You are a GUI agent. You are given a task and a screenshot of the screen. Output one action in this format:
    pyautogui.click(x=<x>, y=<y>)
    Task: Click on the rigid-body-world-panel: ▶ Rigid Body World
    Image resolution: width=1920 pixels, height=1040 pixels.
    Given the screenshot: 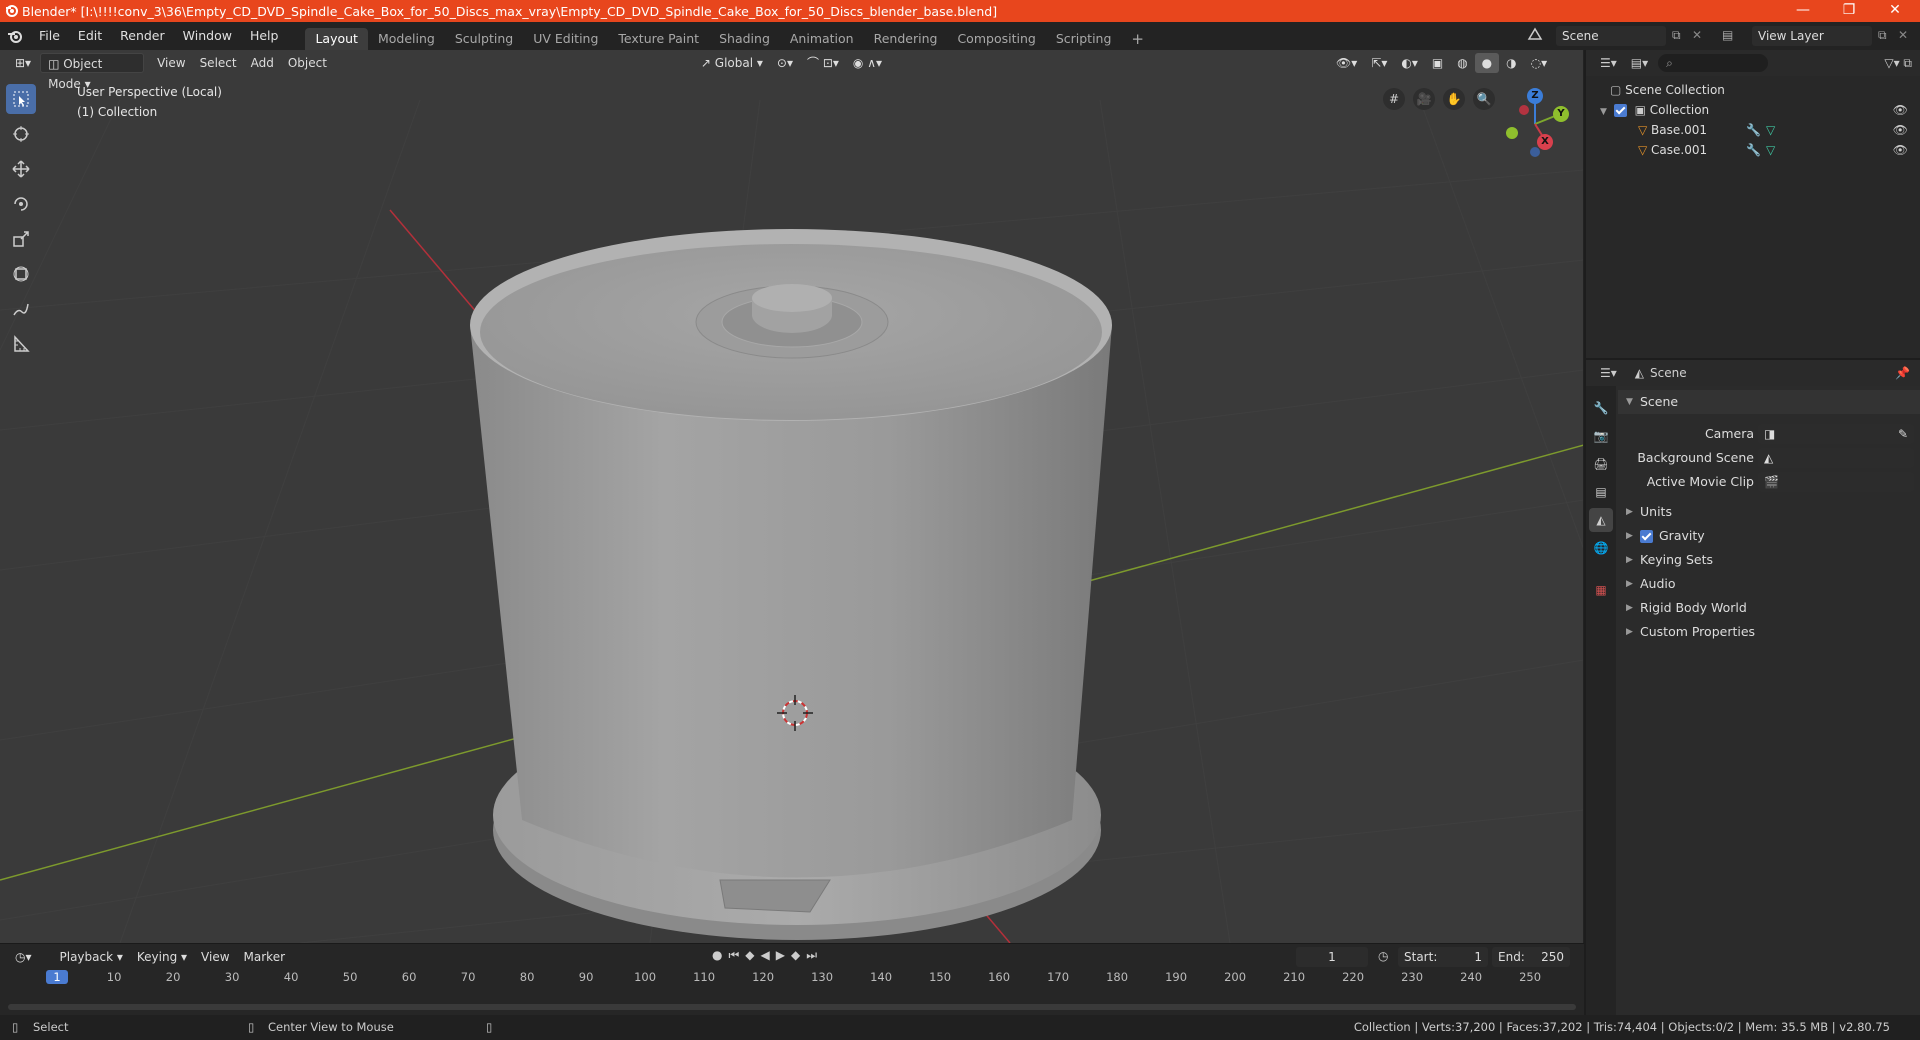 What is the action you would take?
    pyautogui.click(x=1769, y=608)
    